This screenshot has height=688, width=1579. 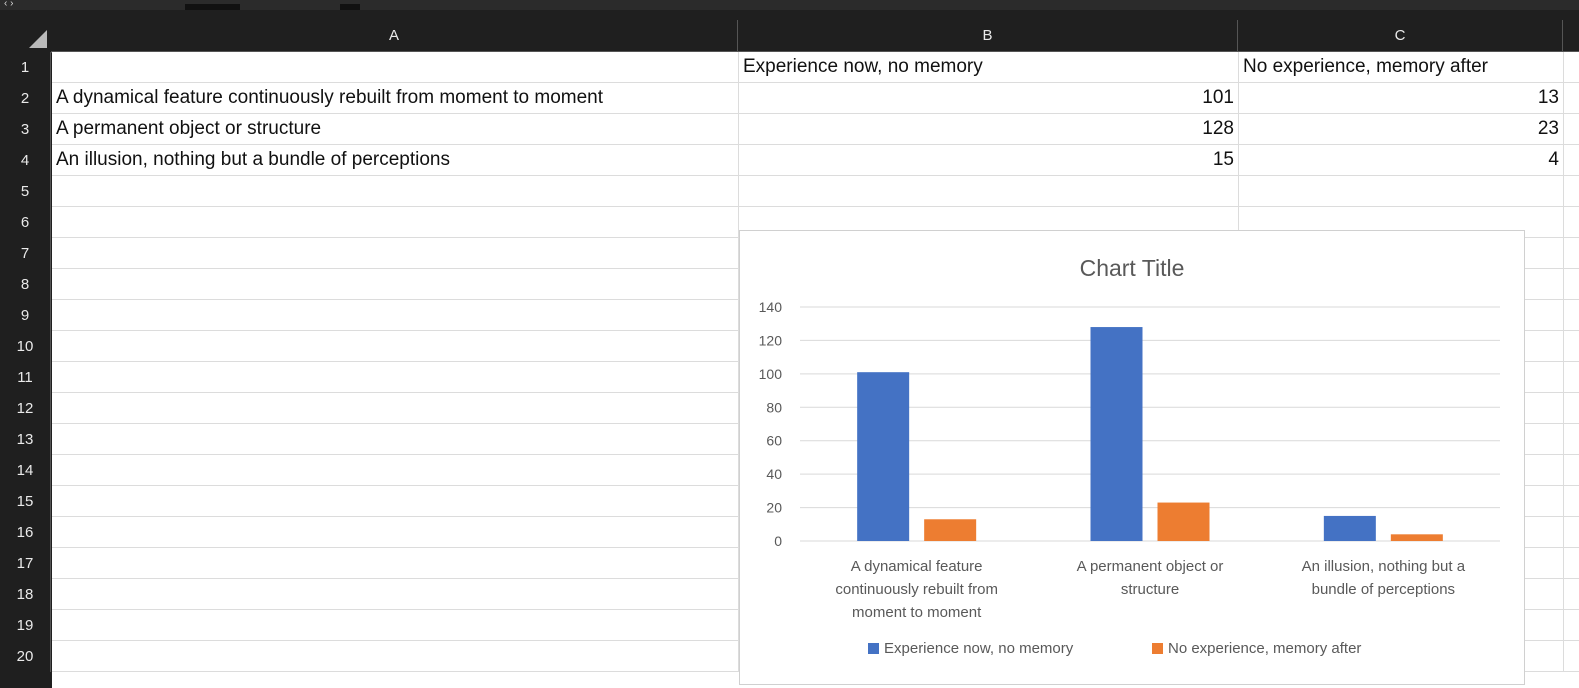 I want to click on row-header-20: 20, so click(x=25, y=656).